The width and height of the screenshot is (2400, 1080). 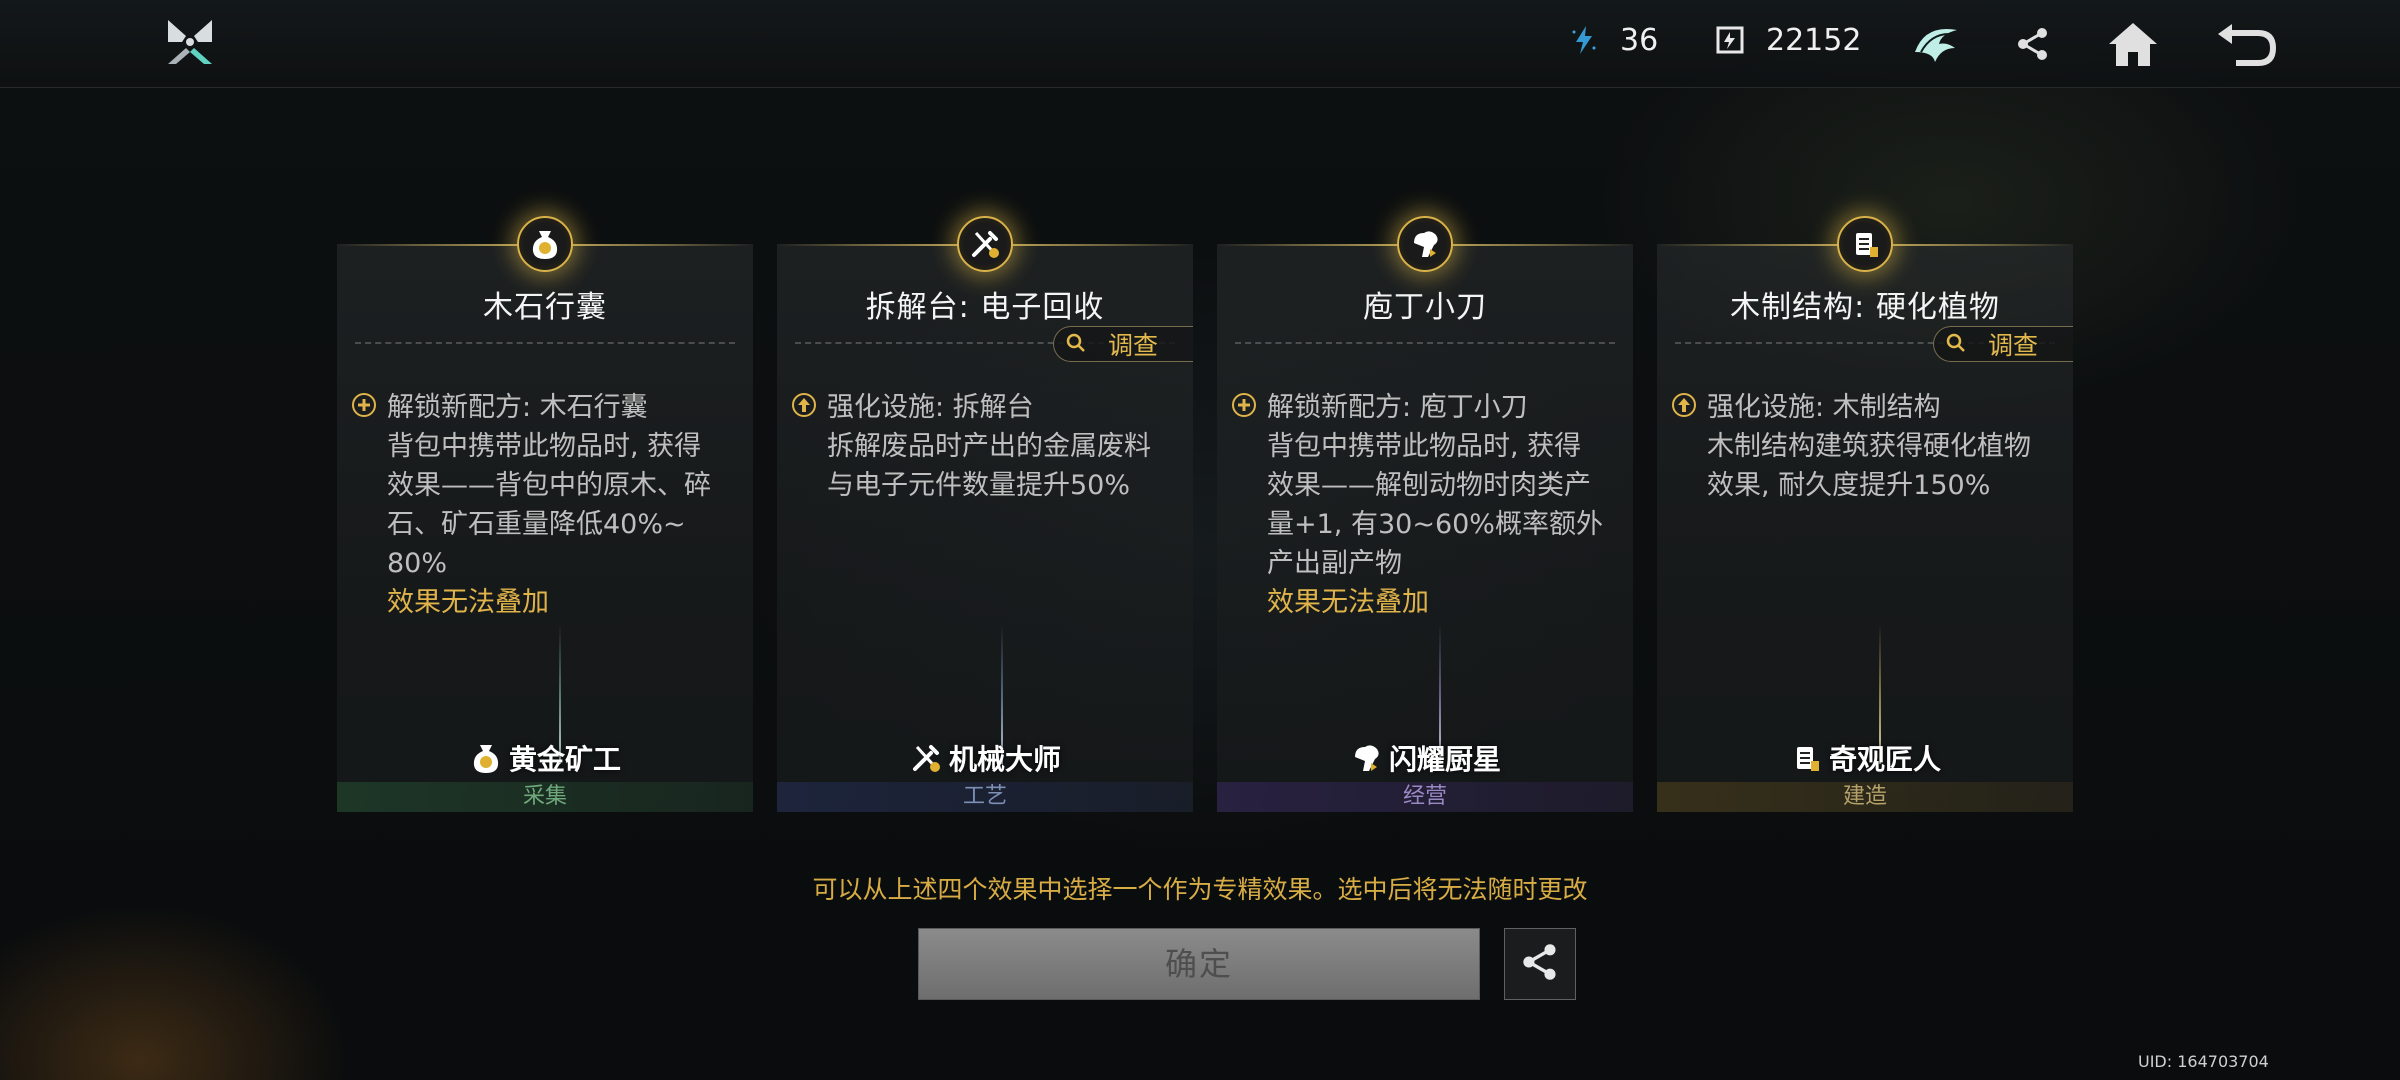 I want to click on effect-line: 效果——解刨动物时肉类产, so click(x=1429, y=485).